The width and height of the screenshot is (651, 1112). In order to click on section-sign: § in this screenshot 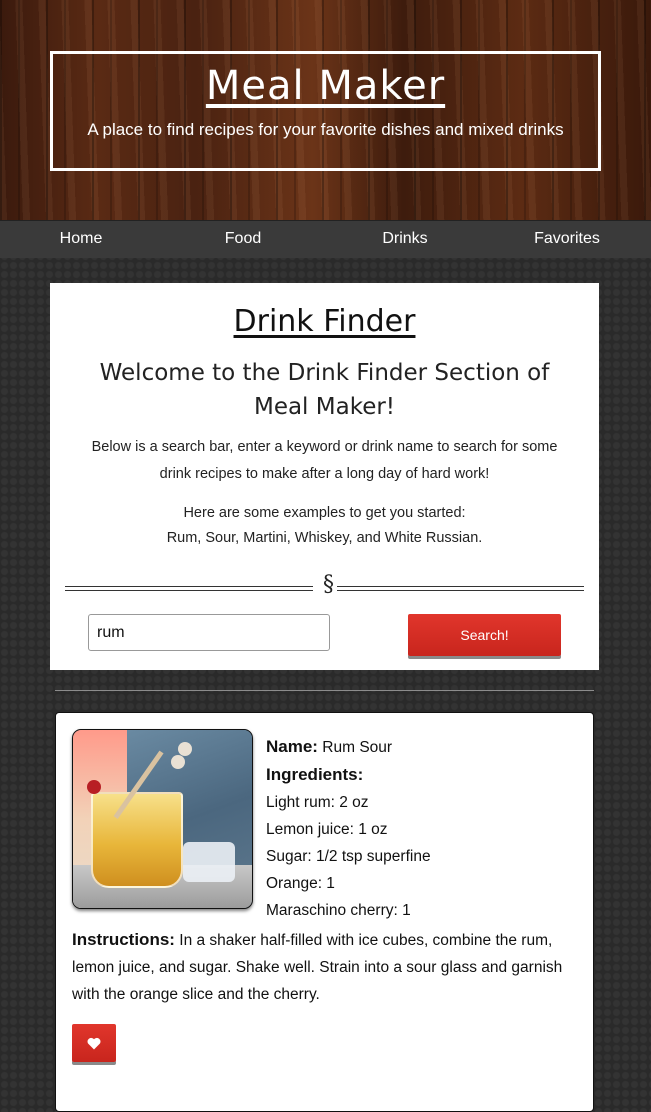, I will do `click(328, 584)`.